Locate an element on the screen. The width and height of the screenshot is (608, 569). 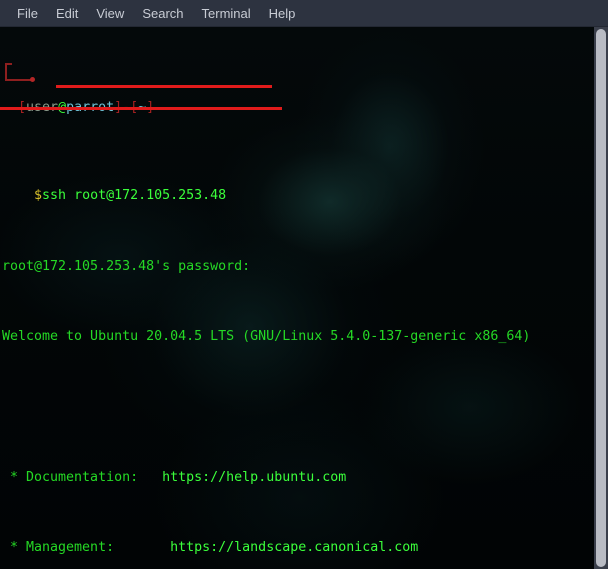
prompt-user: user is located at coordinates (42, 108).